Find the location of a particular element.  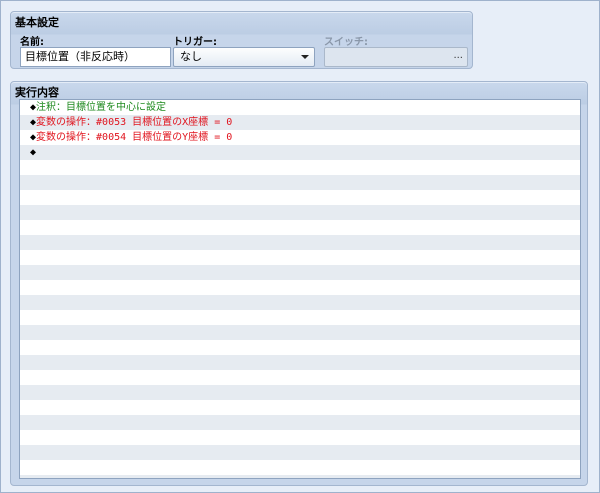

basic-settings-title: 基本設定 is located at coordinates (37, 22).